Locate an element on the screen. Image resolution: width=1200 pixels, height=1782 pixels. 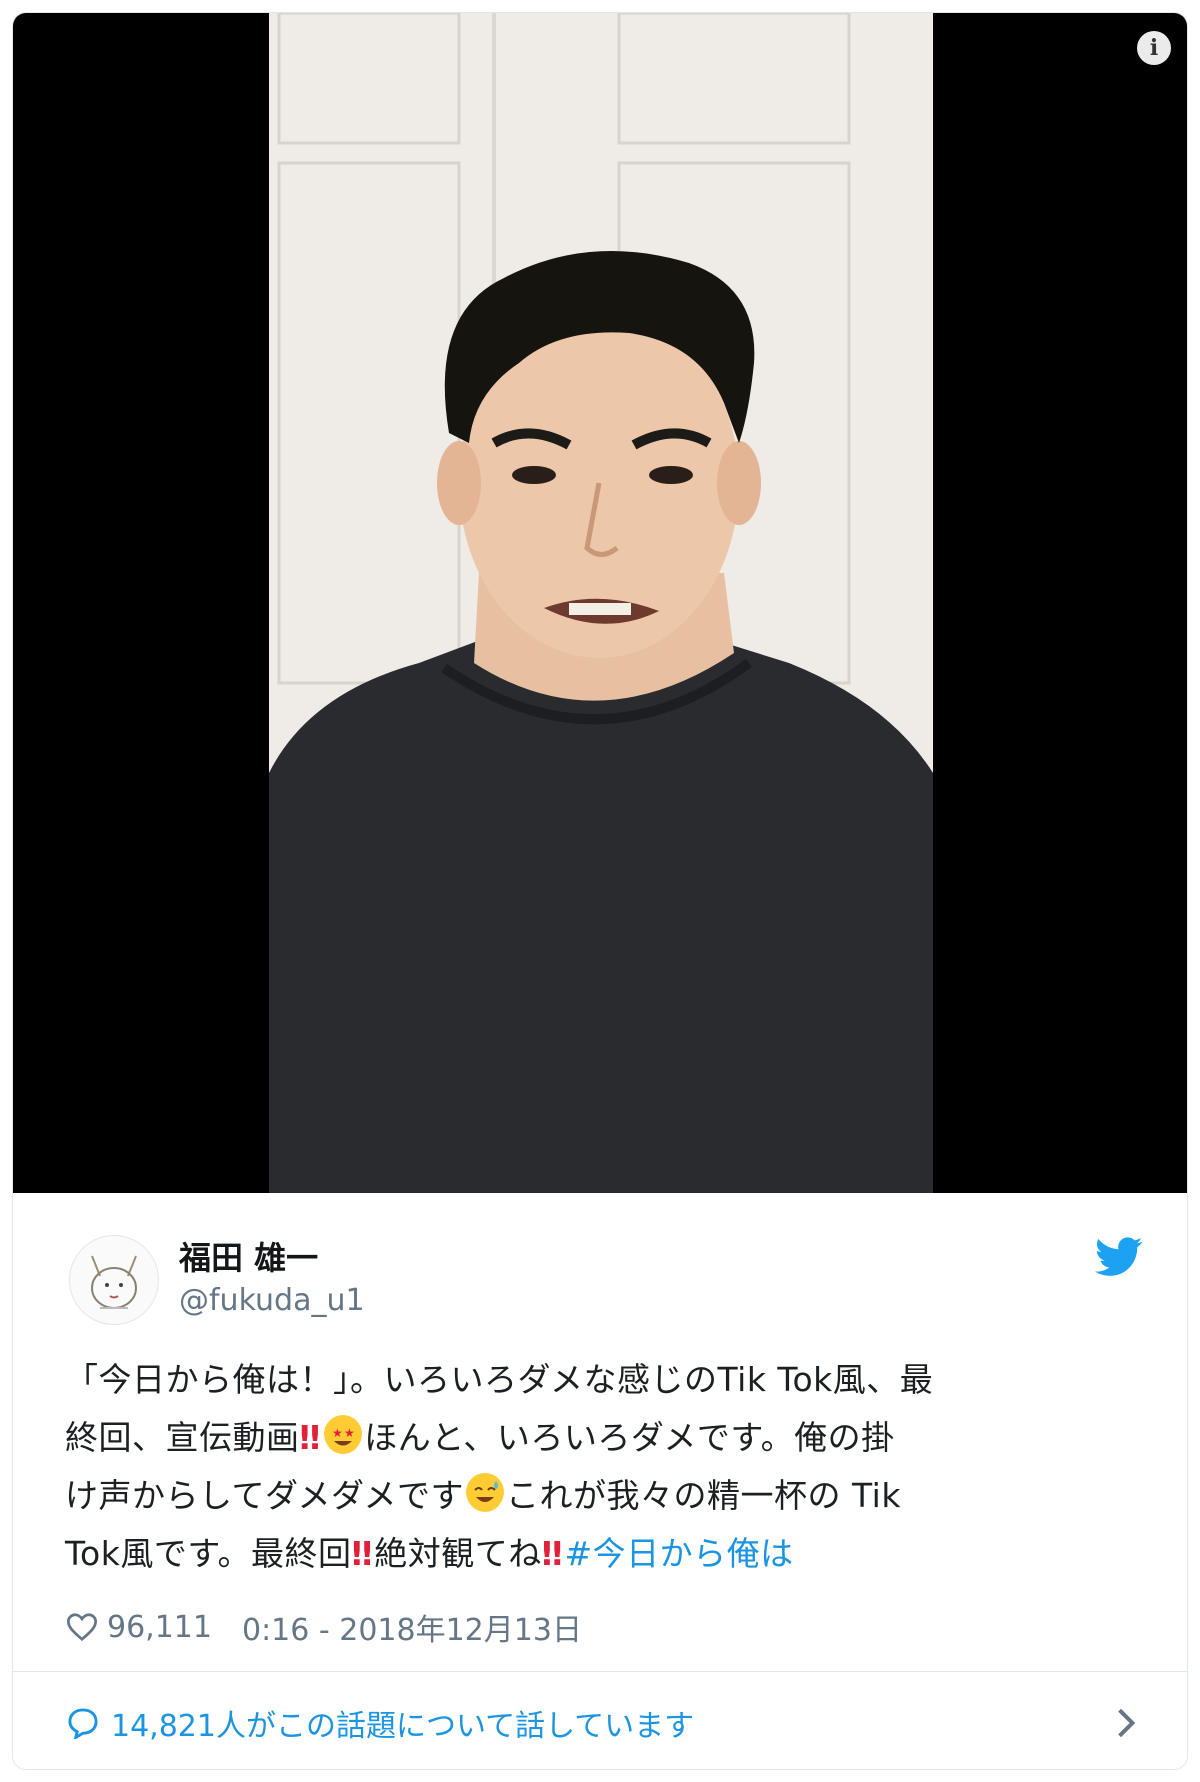
like-count: 96,111 is located at coordinates (159, 1627).